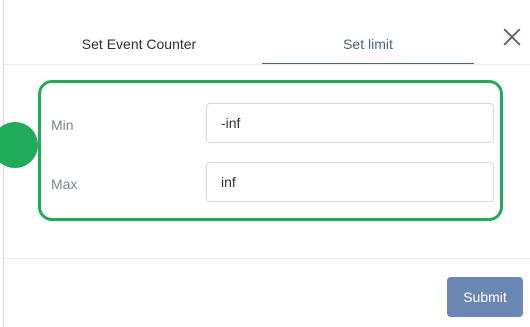 The image size is (530, 327). What do you see at coordinates (267, 64) in the screenshot?
I see `tabs-divider` at bounding box center [267, 64].